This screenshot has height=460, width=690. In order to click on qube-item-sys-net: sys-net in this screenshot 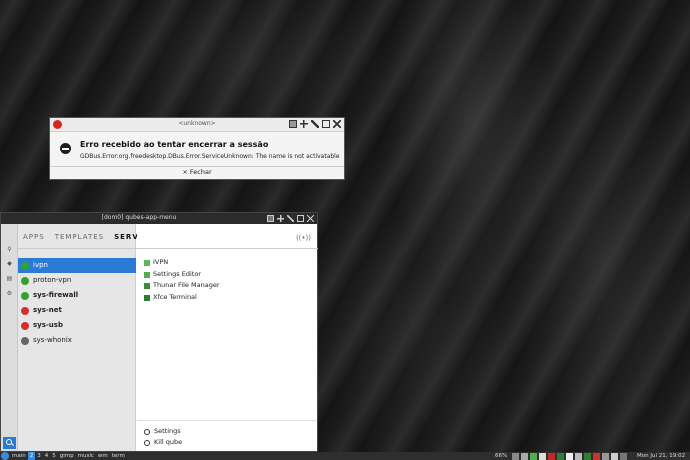, I will do `click(77, 310)`.